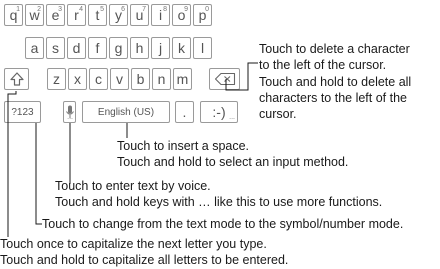 This screenshot has width=440, height=269. I want to click on key-c: c, so click(98, 79).